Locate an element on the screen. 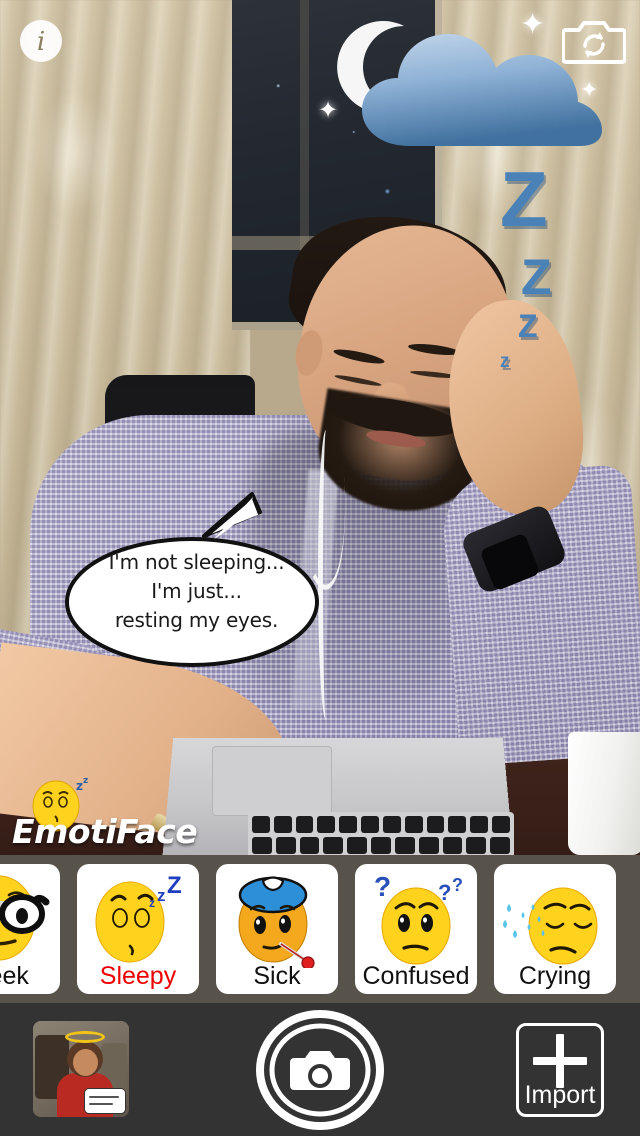  confused-emoji-icon: ? ? ? is located at coordinates (416, 920).